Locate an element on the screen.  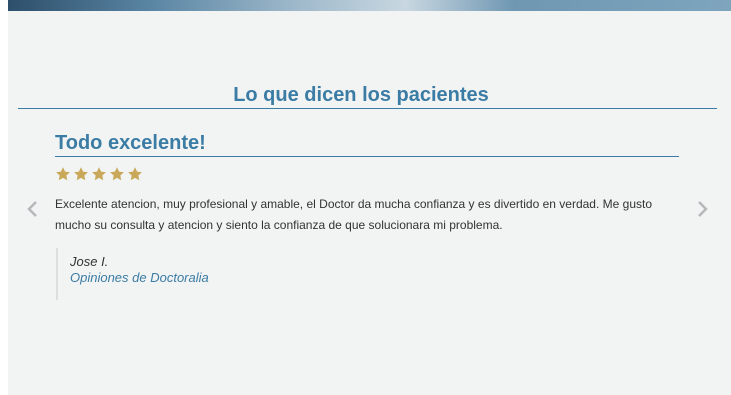
section-title: Lo que dicen los pacientes is located at coordinates (361, 95).